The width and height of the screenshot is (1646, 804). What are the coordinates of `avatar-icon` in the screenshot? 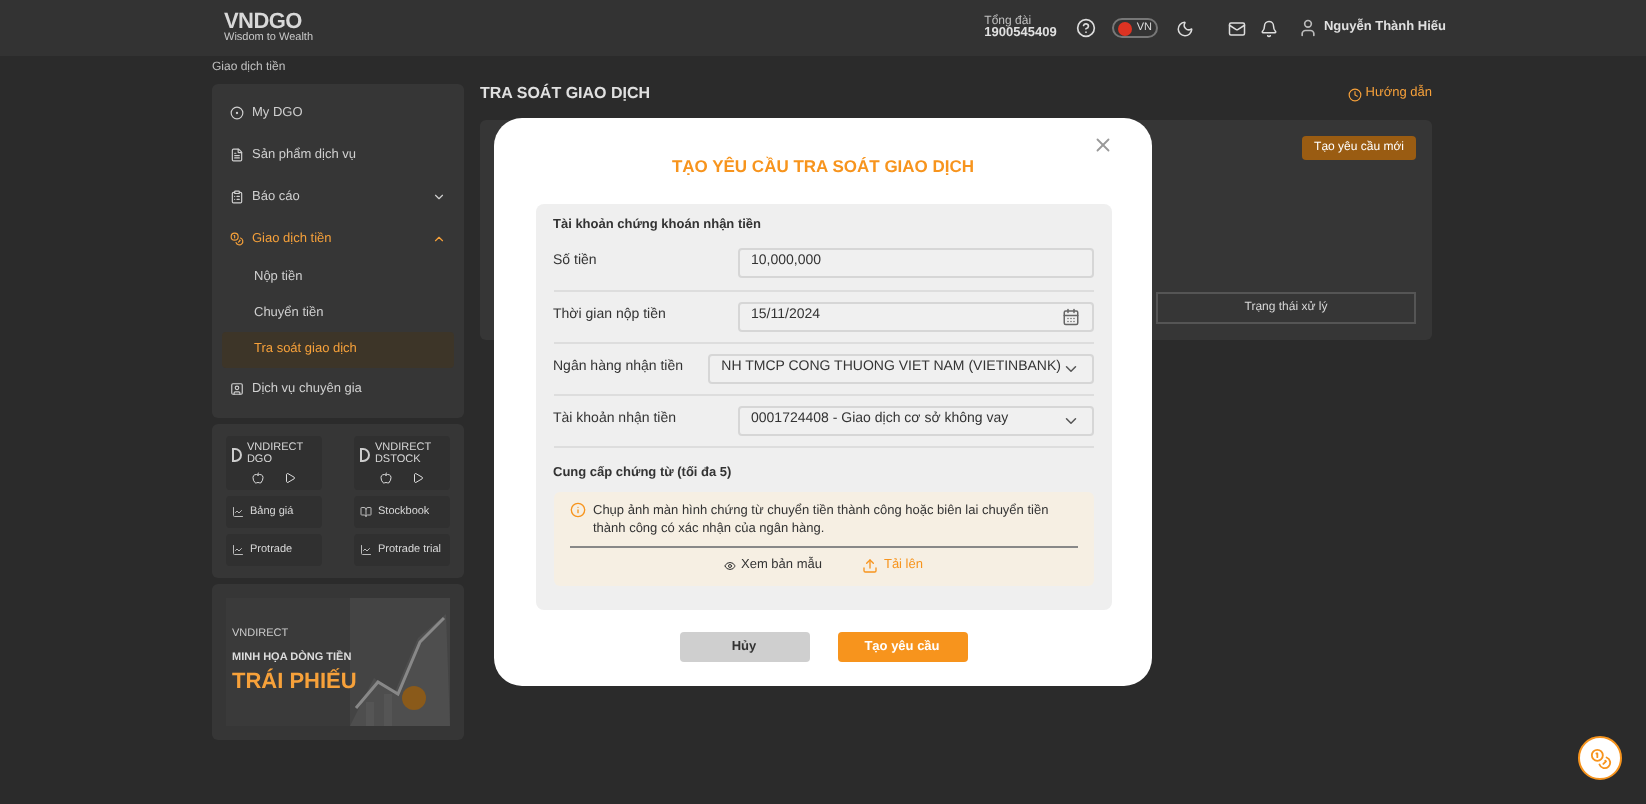 It's located at (1307, 28).